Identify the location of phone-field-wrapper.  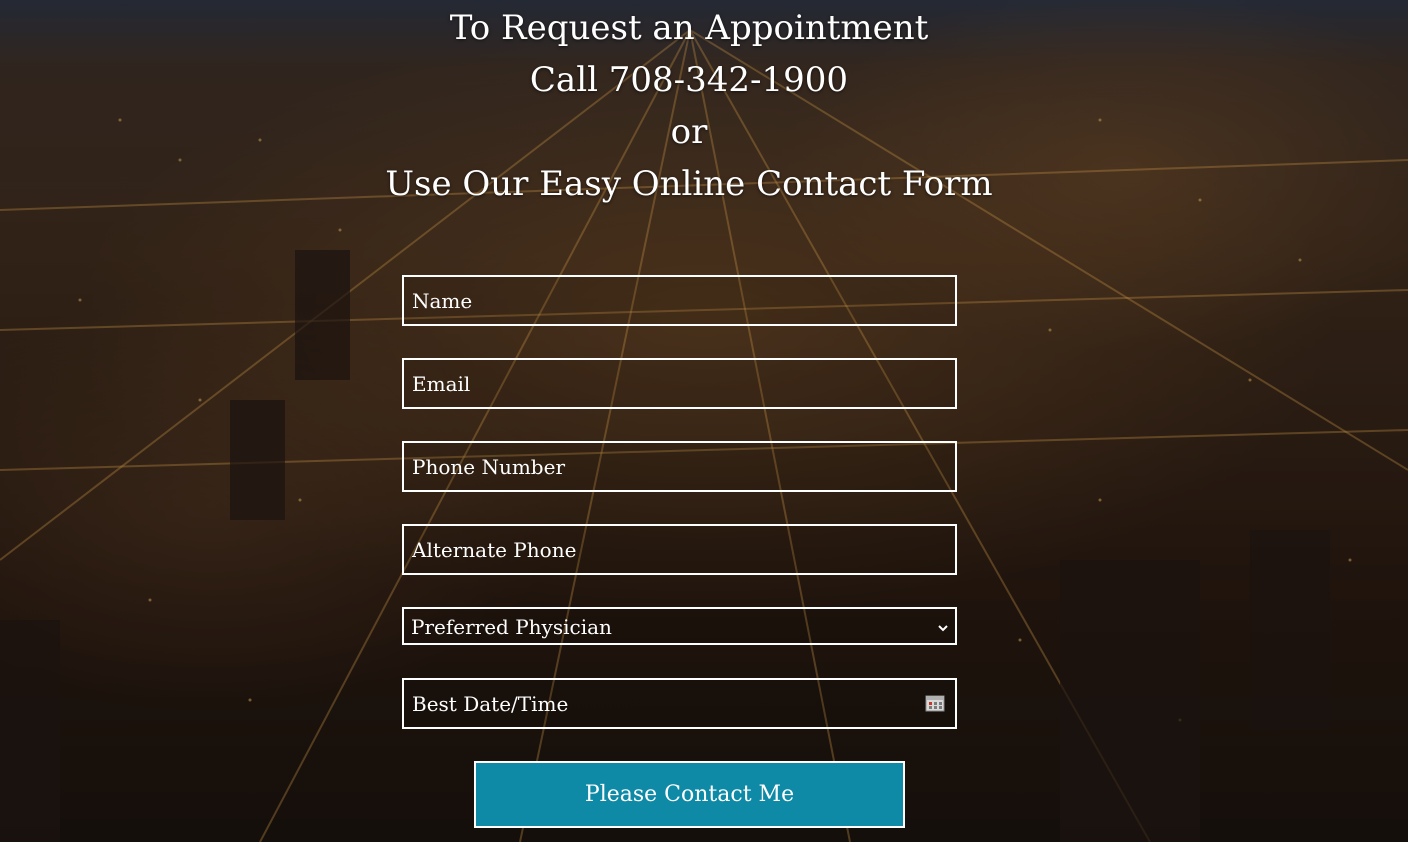
(679, 466).